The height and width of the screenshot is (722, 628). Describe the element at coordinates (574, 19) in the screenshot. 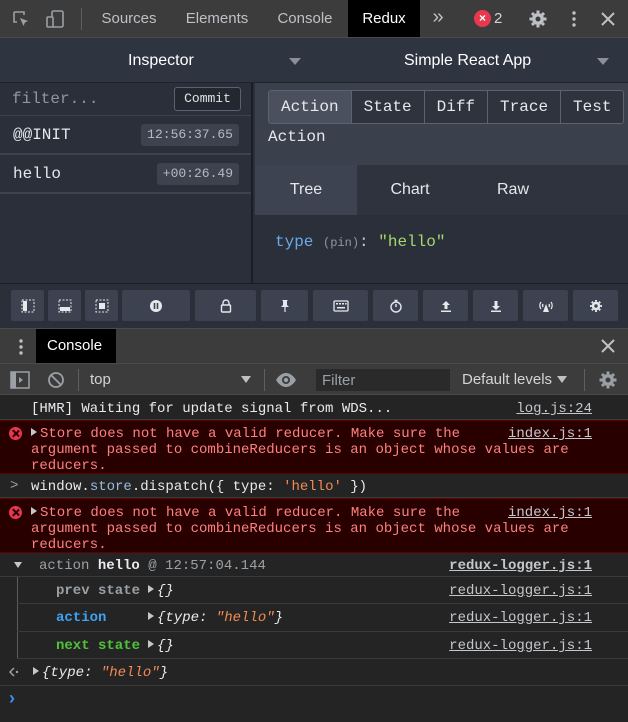

I see `kebab-menu-icon` at that location.